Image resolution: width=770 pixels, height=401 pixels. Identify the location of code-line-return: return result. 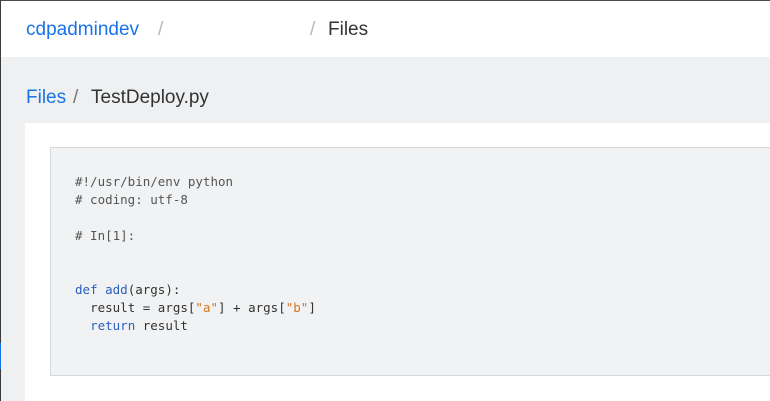
(131, 326).